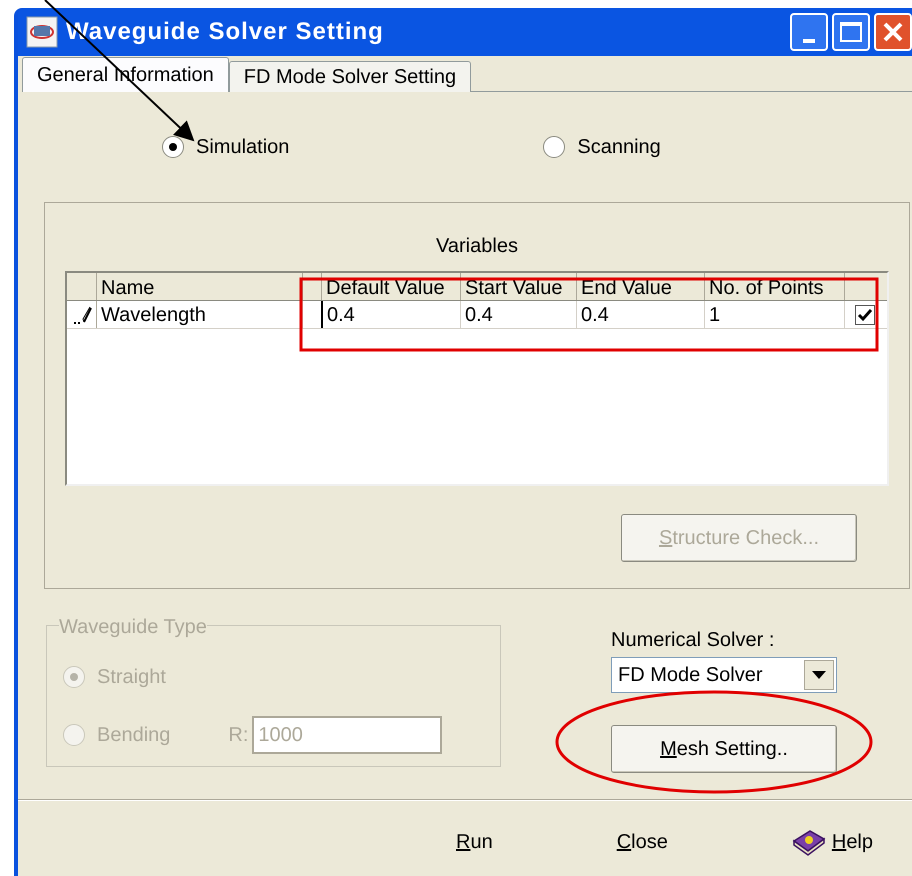  I want to click on radio-label: Scanning, so click(619, 147).